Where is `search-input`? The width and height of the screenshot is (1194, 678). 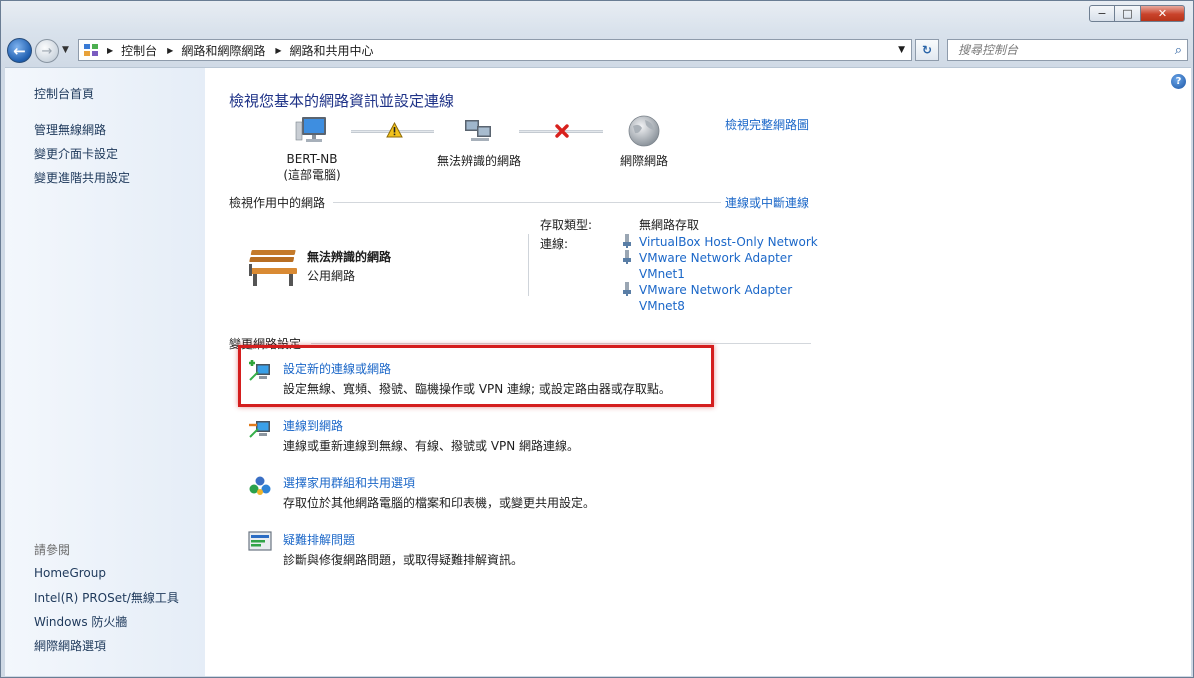
search-input is located at coordinates (1053, 50).